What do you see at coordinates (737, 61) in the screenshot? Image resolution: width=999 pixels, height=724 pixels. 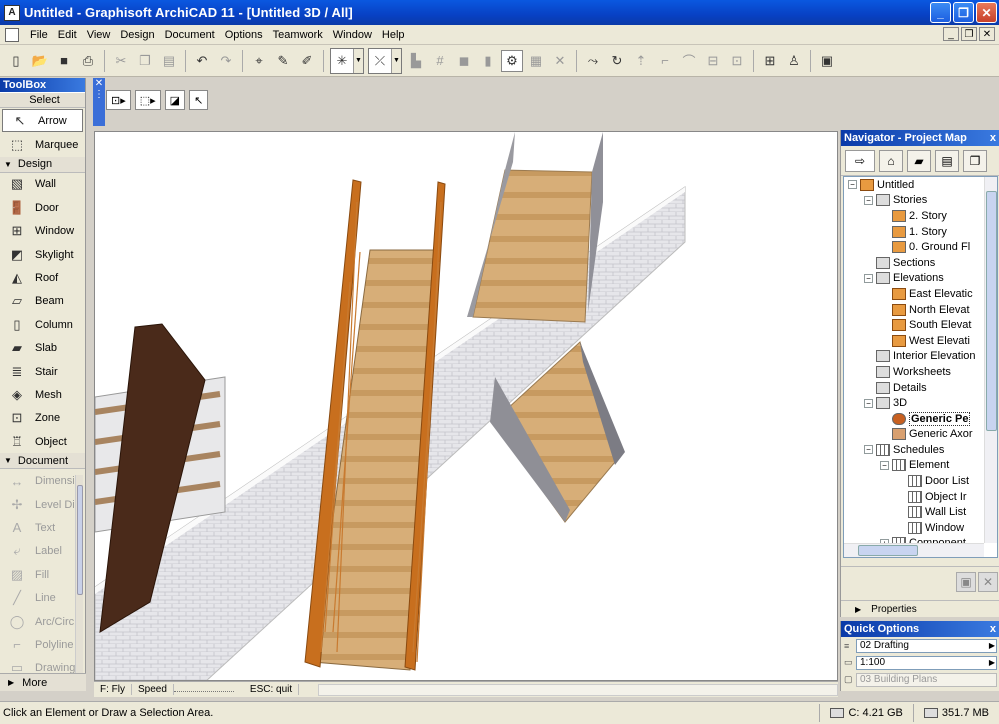 I see `explode-icon: ⊡` at bounding box center [737, 61].